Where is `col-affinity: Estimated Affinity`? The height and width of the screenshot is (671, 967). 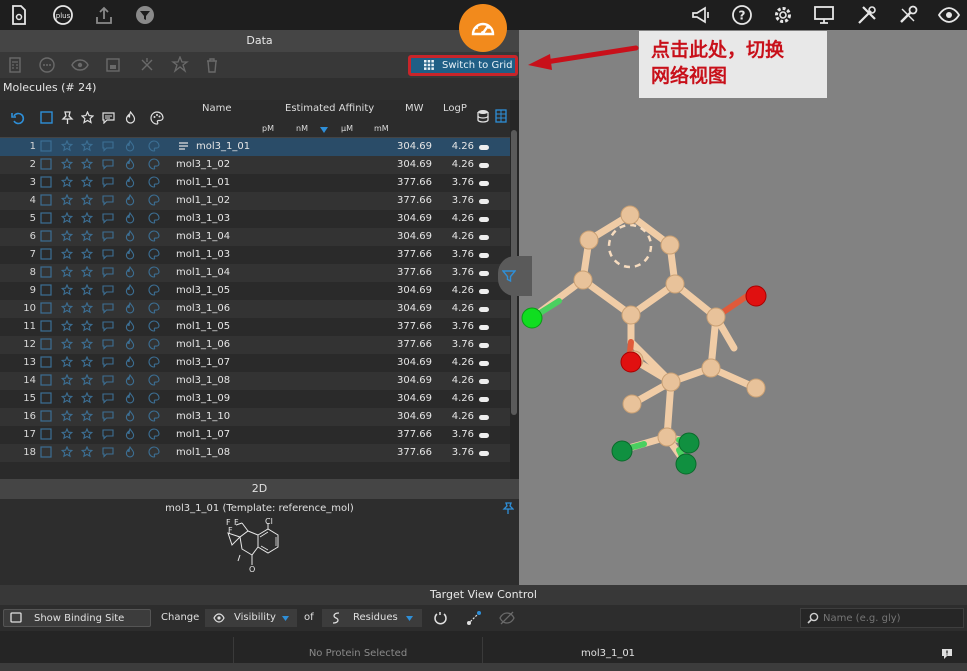
col-affinity: Estimated Affinity is located at coordinates (329, 108).